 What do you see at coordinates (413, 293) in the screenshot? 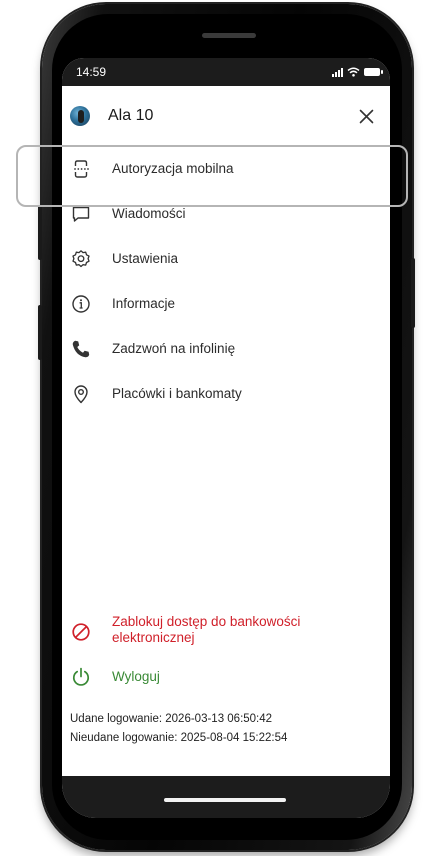
I see `power-side-button` at bounding box center [413, 293].